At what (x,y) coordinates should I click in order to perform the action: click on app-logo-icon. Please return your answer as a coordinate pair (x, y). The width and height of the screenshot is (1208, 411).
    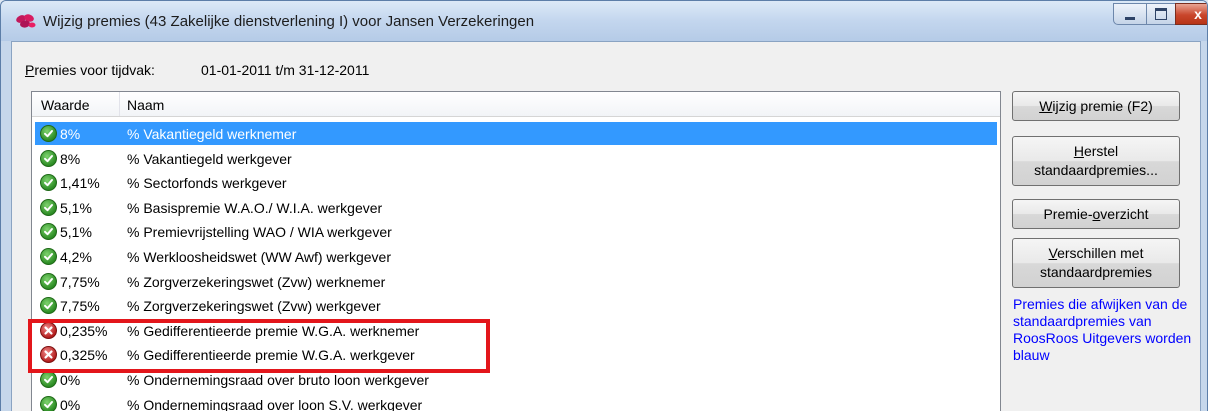
    Looking at the image, I should click on (26, 21).